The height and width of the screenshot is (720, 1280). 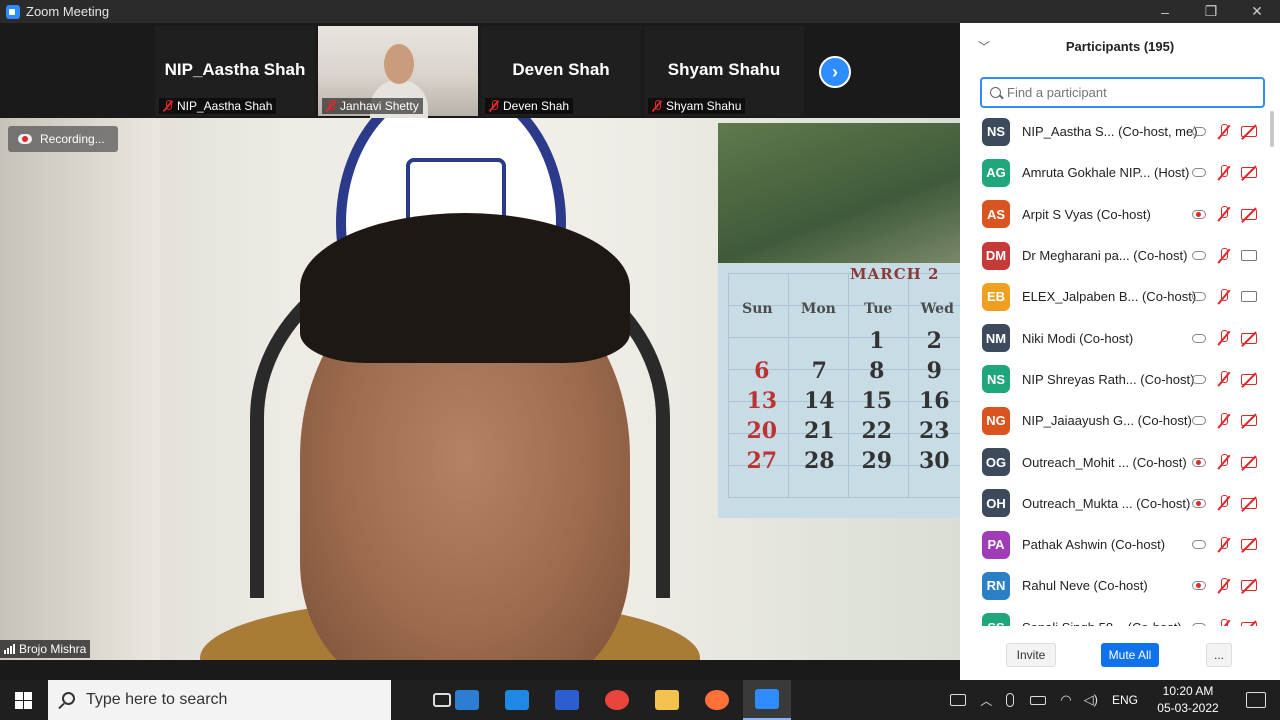 I want to click on mail-taskbar-icon, so click(x=517, y=700).